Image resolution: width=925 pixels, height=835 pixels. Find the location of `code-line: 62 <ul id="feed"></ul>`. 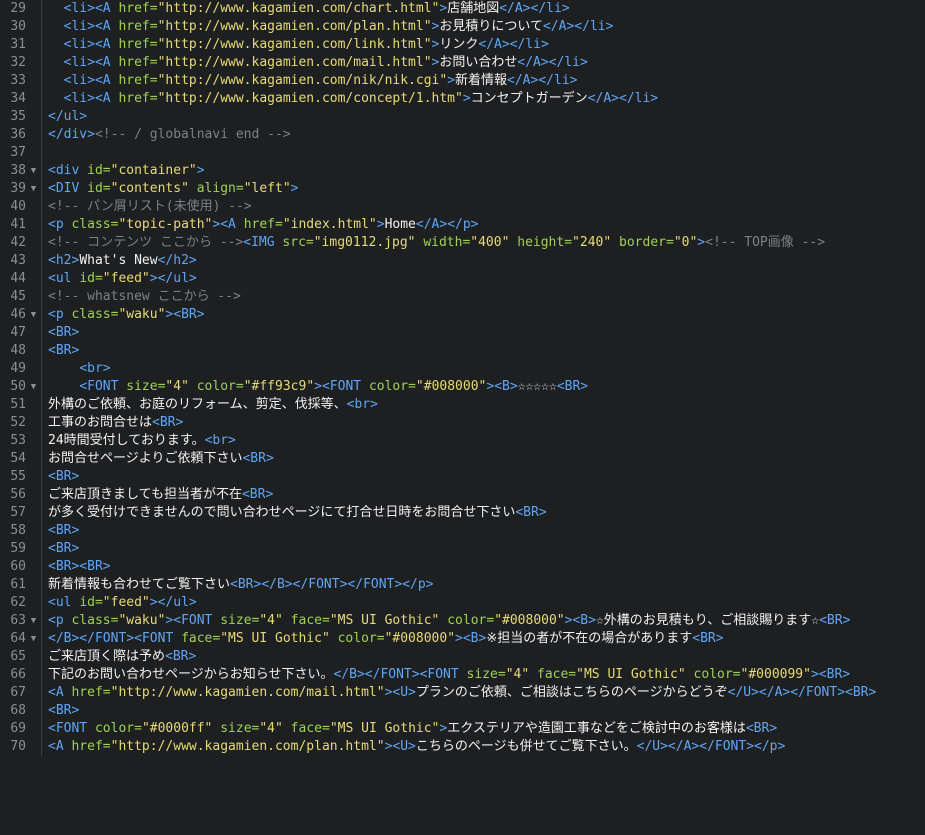

code-line: 62 <ul id="feed"></ul> is located at coordinates (462, 603).